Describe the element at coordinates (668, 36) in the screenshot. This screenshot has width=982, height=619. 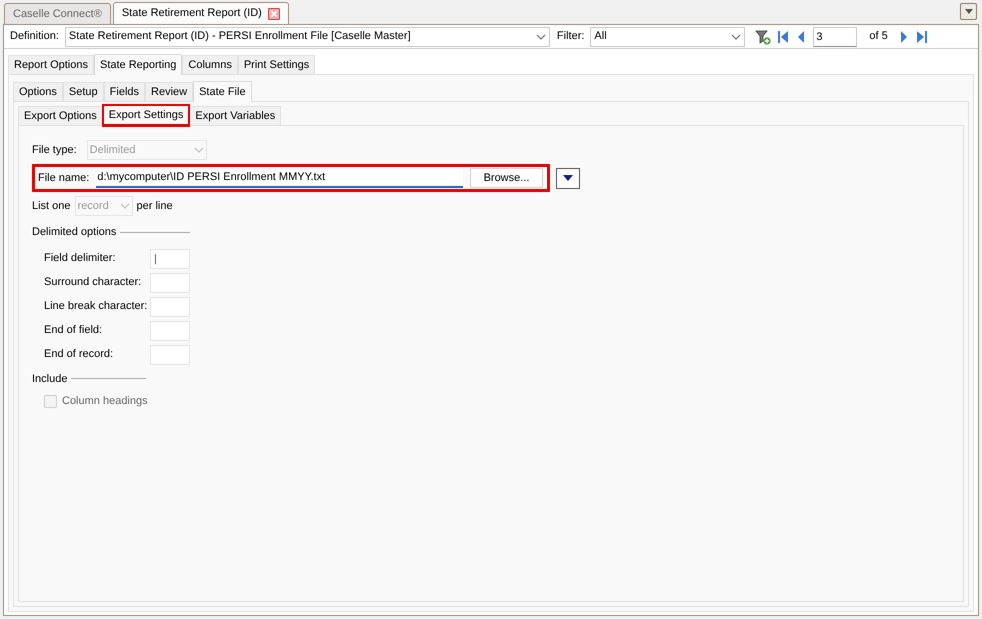
I see `filter-select: All` at that location.